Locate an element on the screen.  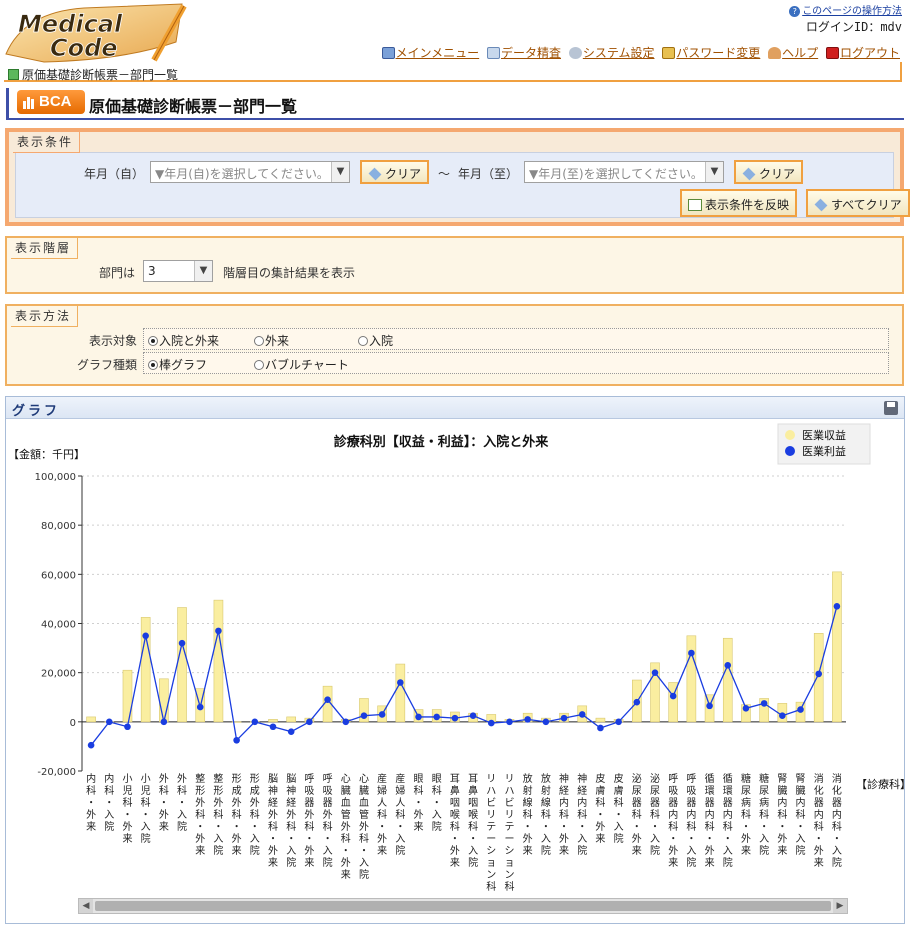
y-tick-label: -20,000 is located at coordinates (56, 772).